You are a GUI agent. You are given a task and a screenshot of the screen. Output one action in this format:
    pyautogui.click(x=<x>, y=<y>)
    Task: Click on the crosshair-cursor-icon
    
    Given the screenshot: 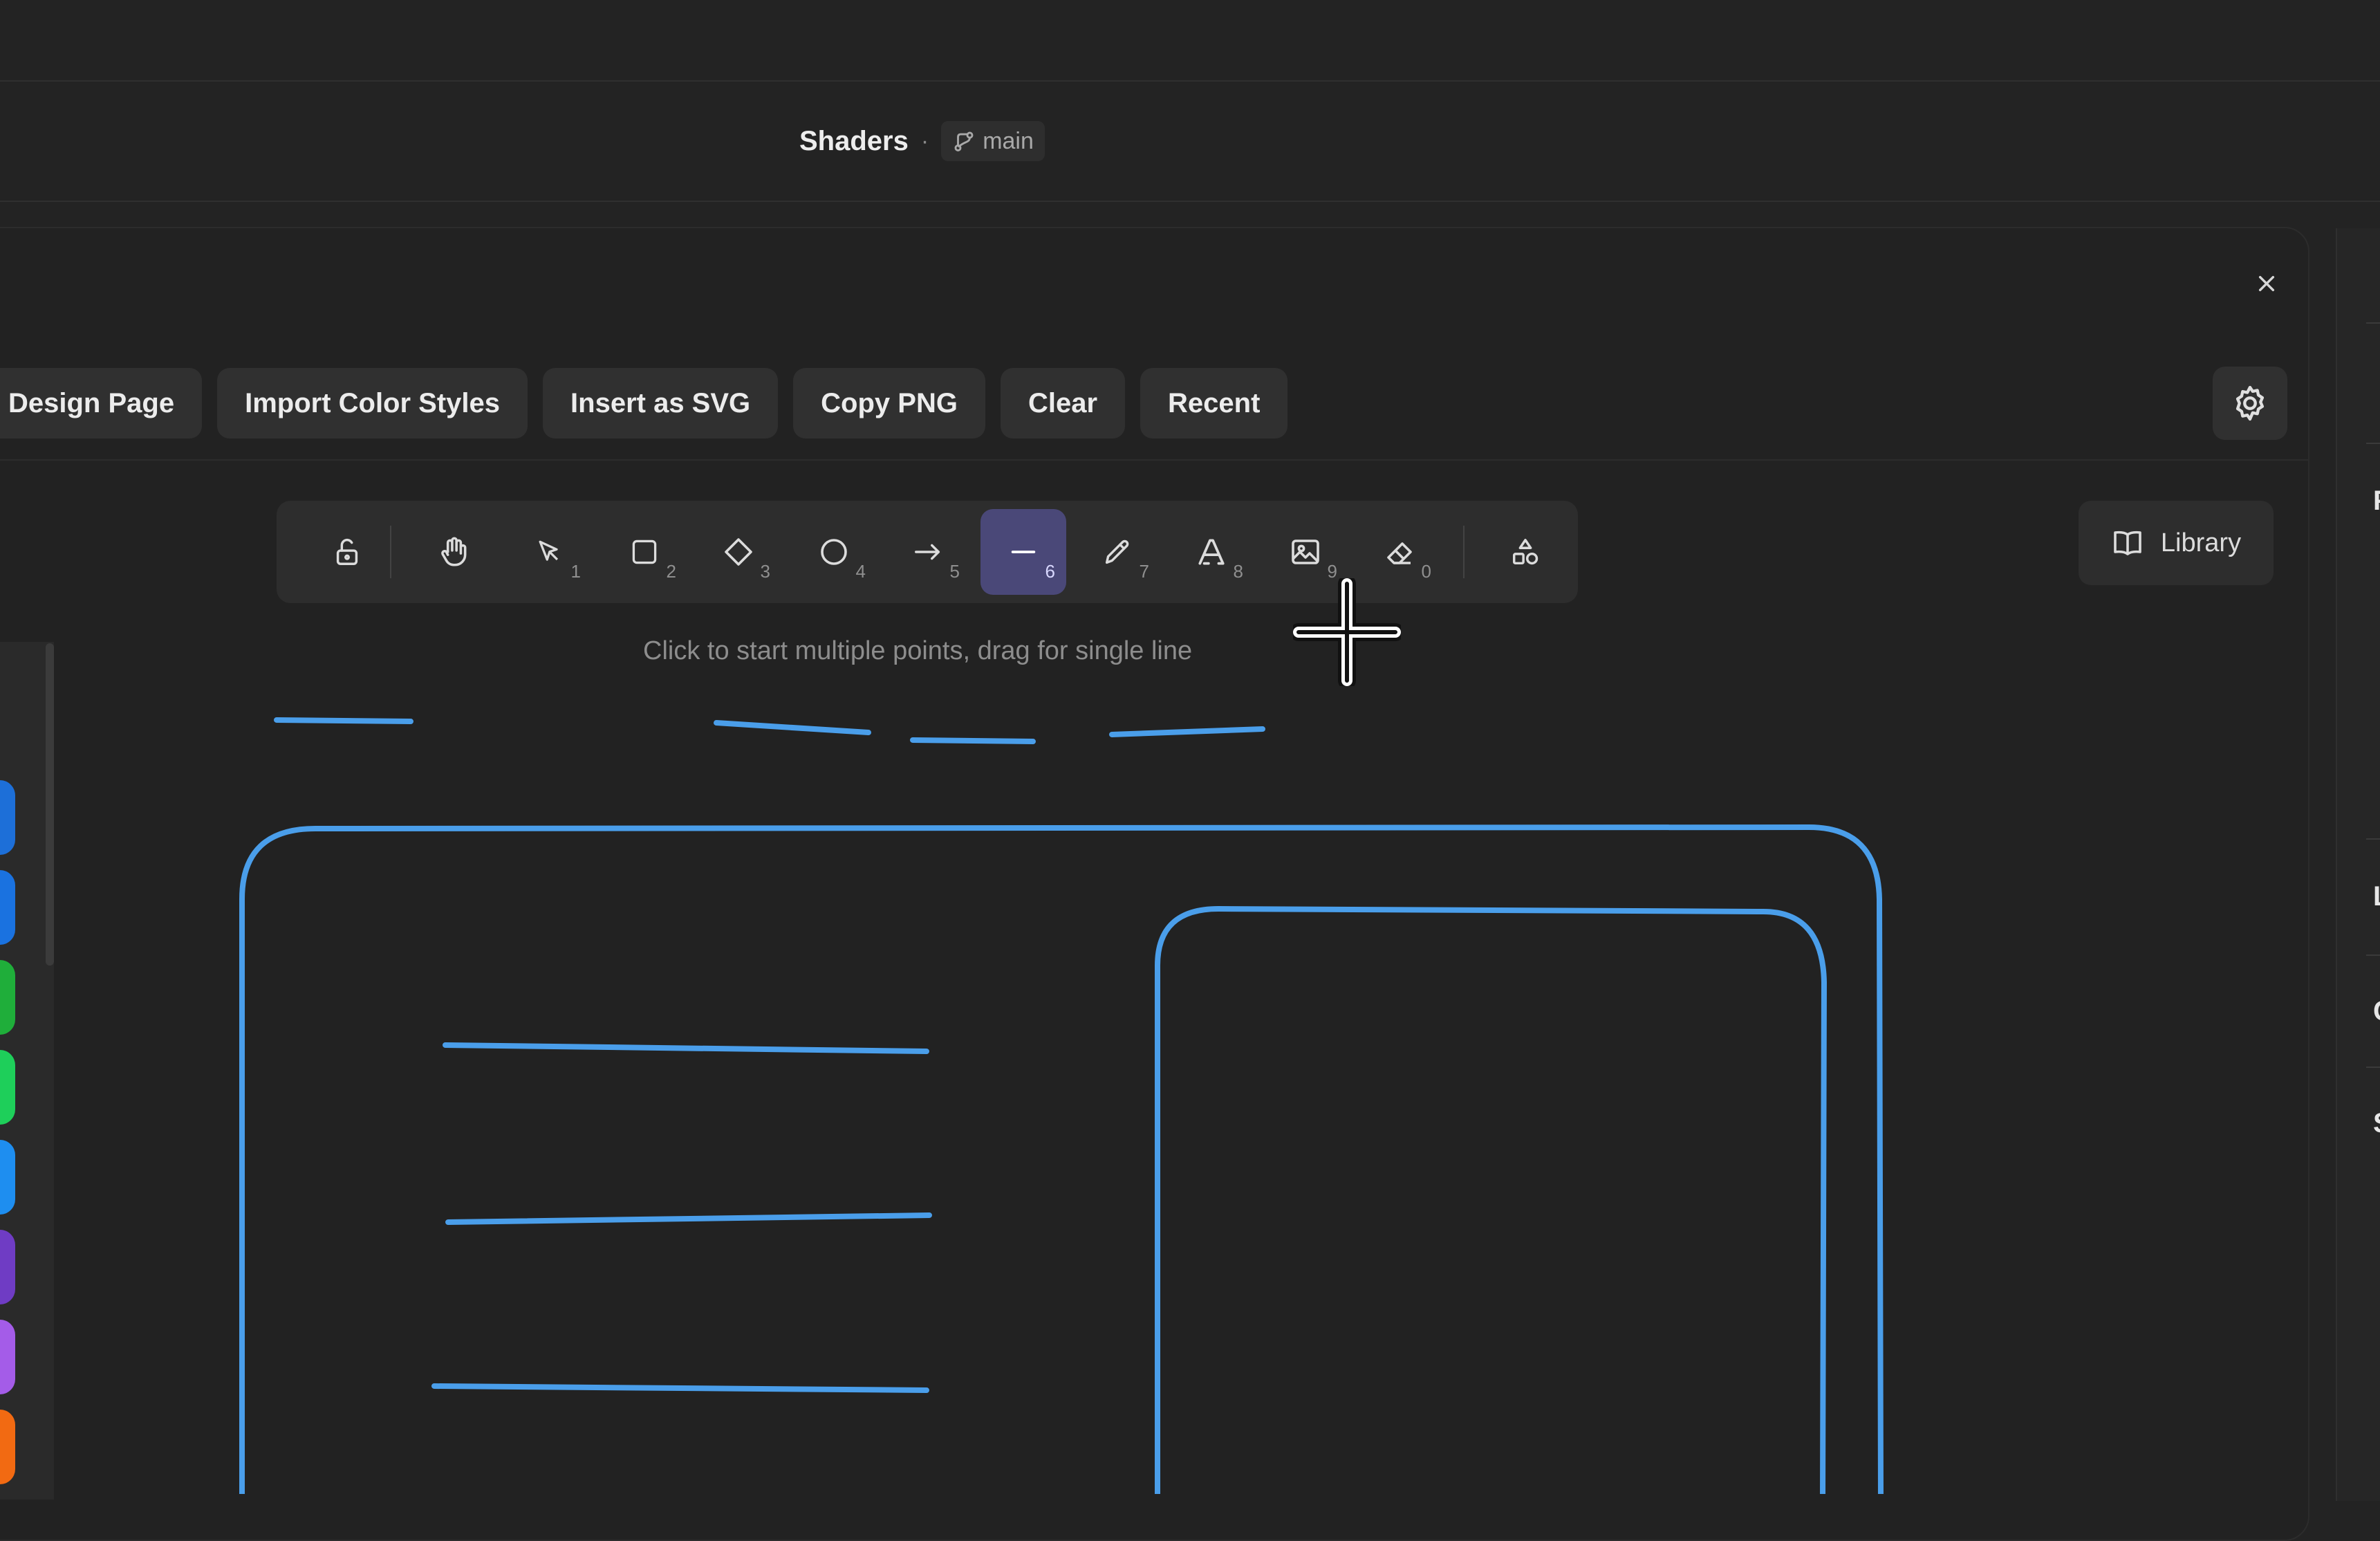 What is the action you would take?
    pyautogui.click(x=1347, y=632)
    